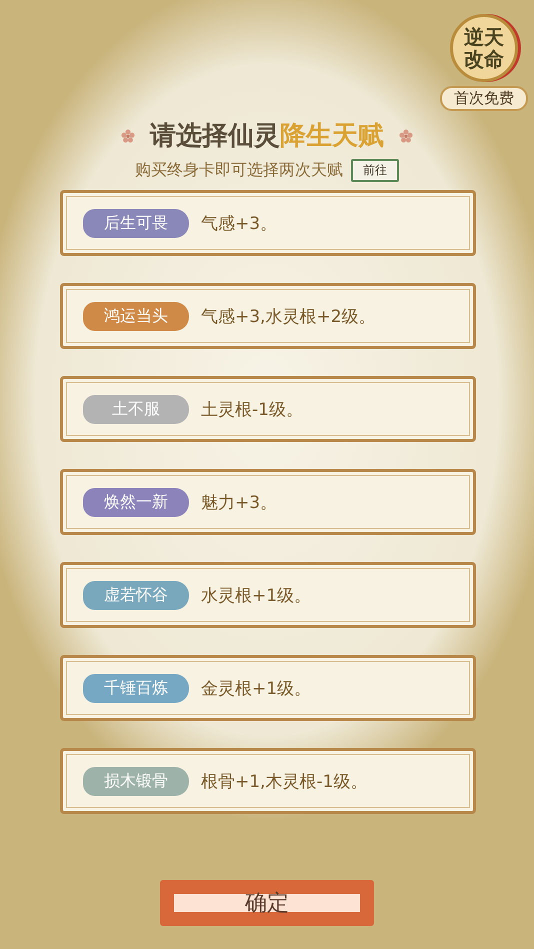 This screenshot has height=949, width=534. I want to click on talent-card: 虚若怀谷 水灵根+1级。, so click(268, 595).